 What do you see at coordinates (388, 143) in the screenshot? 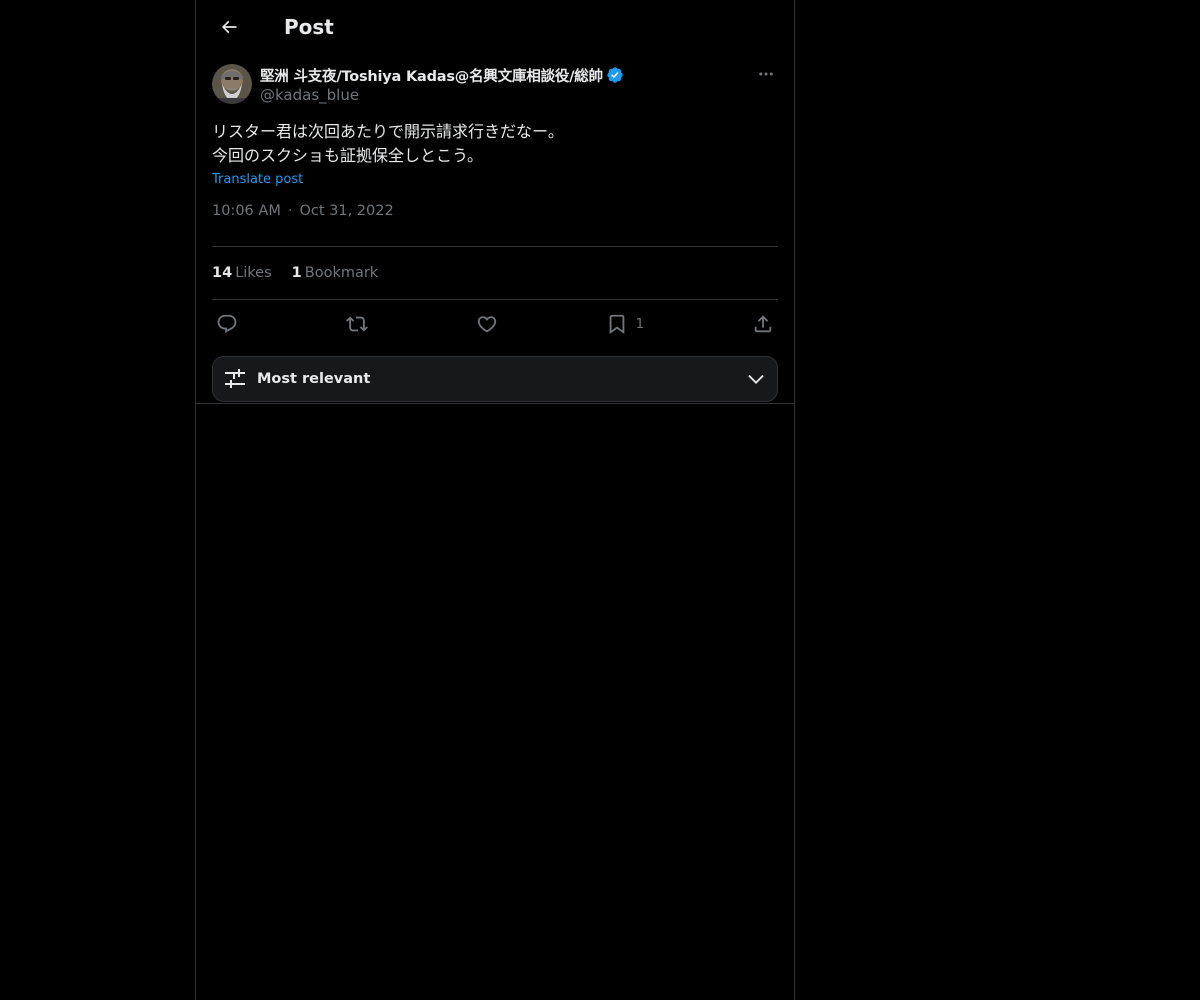
I see `post-text: リスター君は次回あたりで開示請求行きだなー。 今回のスクショも証拠保全しとこう。` at bounding box center [388, 143].